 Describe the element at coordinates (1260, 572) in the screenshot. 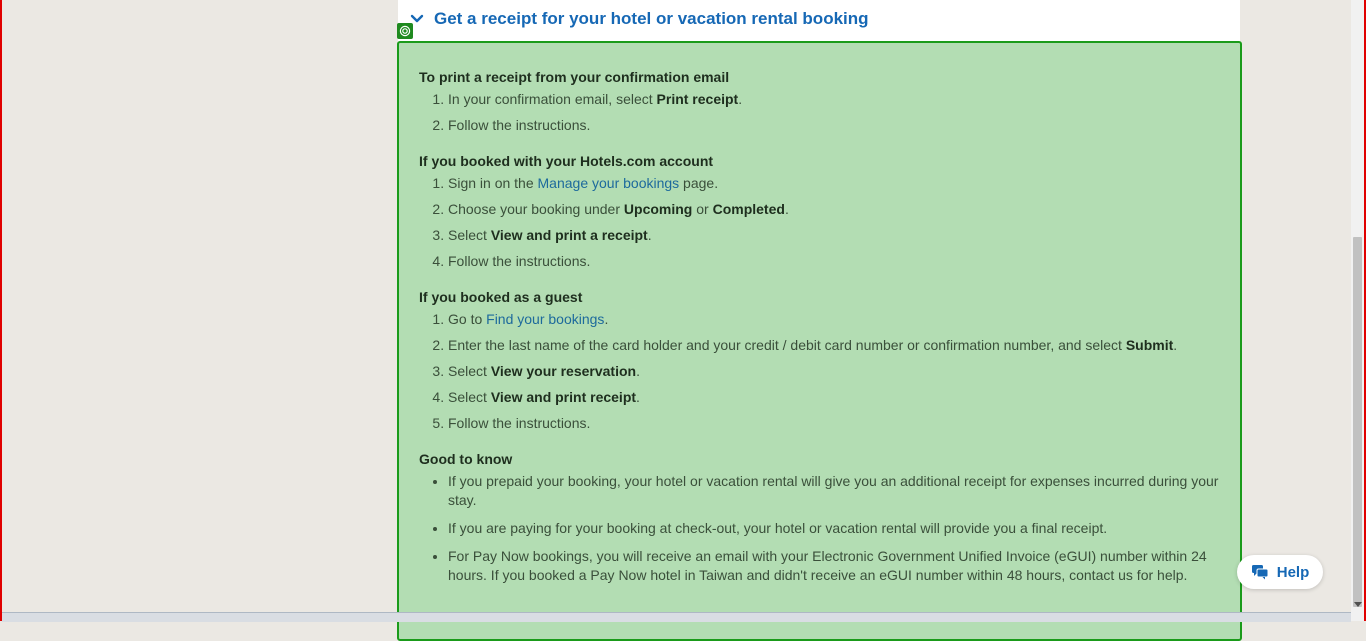

I see `chat-icon` at that location.